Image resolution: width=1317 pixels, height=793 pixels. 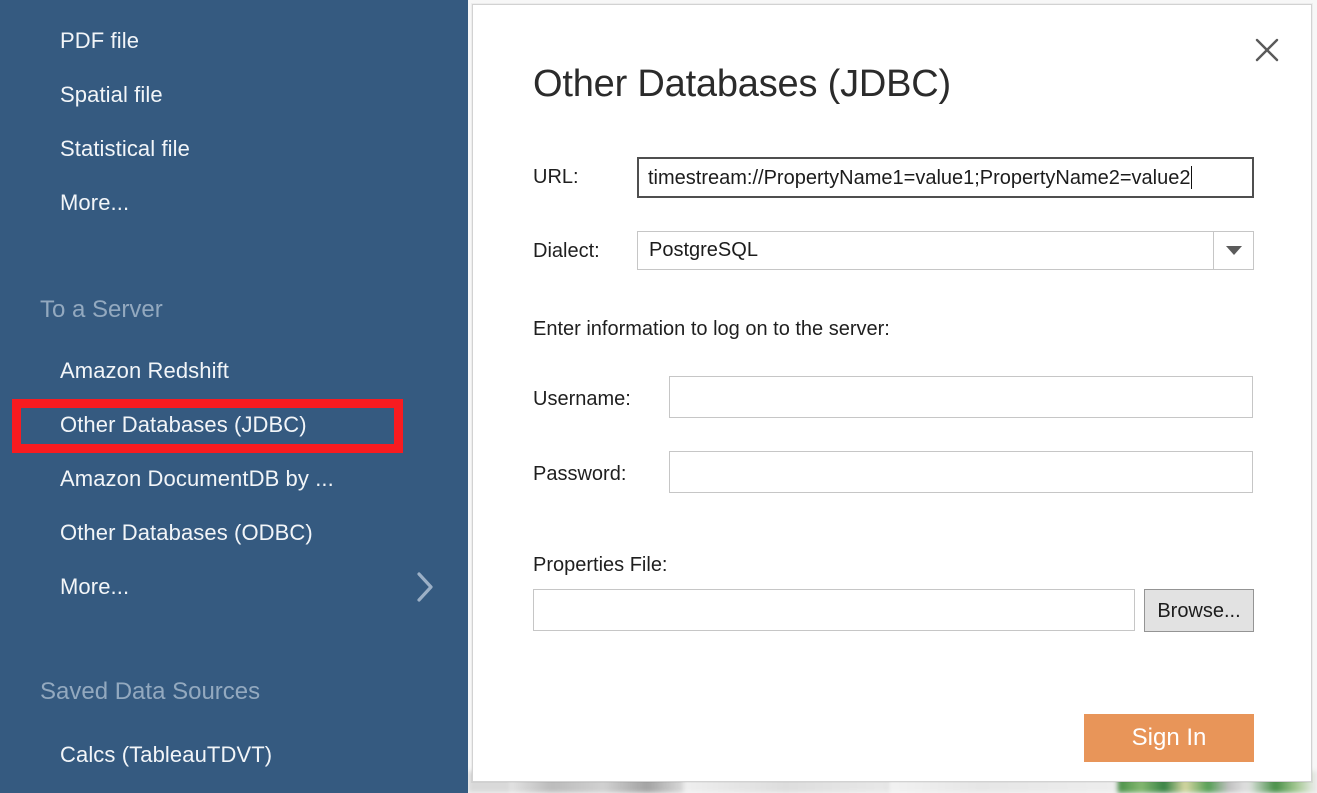 I want to click on chevron-down-icon, so click(x=1233, y=250).